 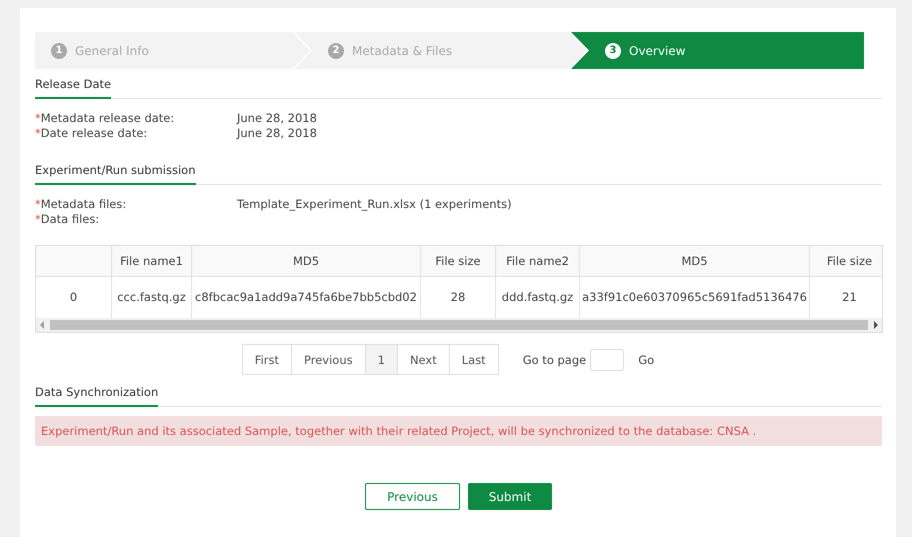 What do you see at coordinates (459, 325) in the screenshot?
I see `horizontal-scrollbar` at bounding box center [459, 325].